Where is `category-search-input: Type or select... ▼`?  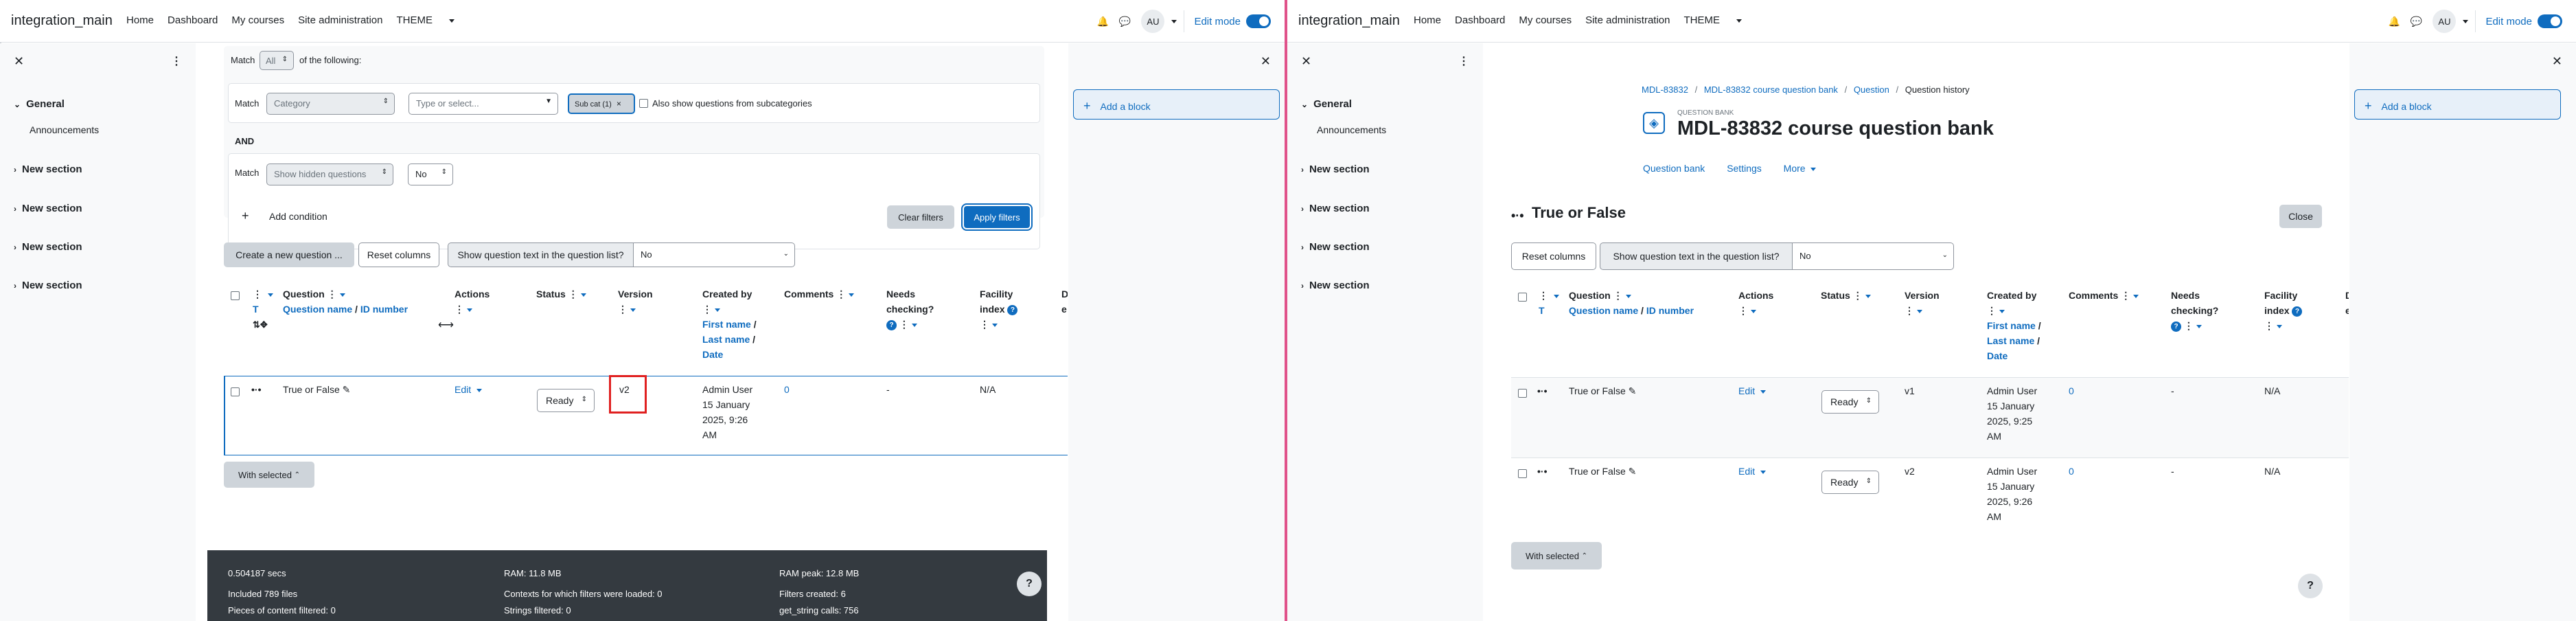
category-search-input: Type or select... ▼ is located at coordinates (483, 104).